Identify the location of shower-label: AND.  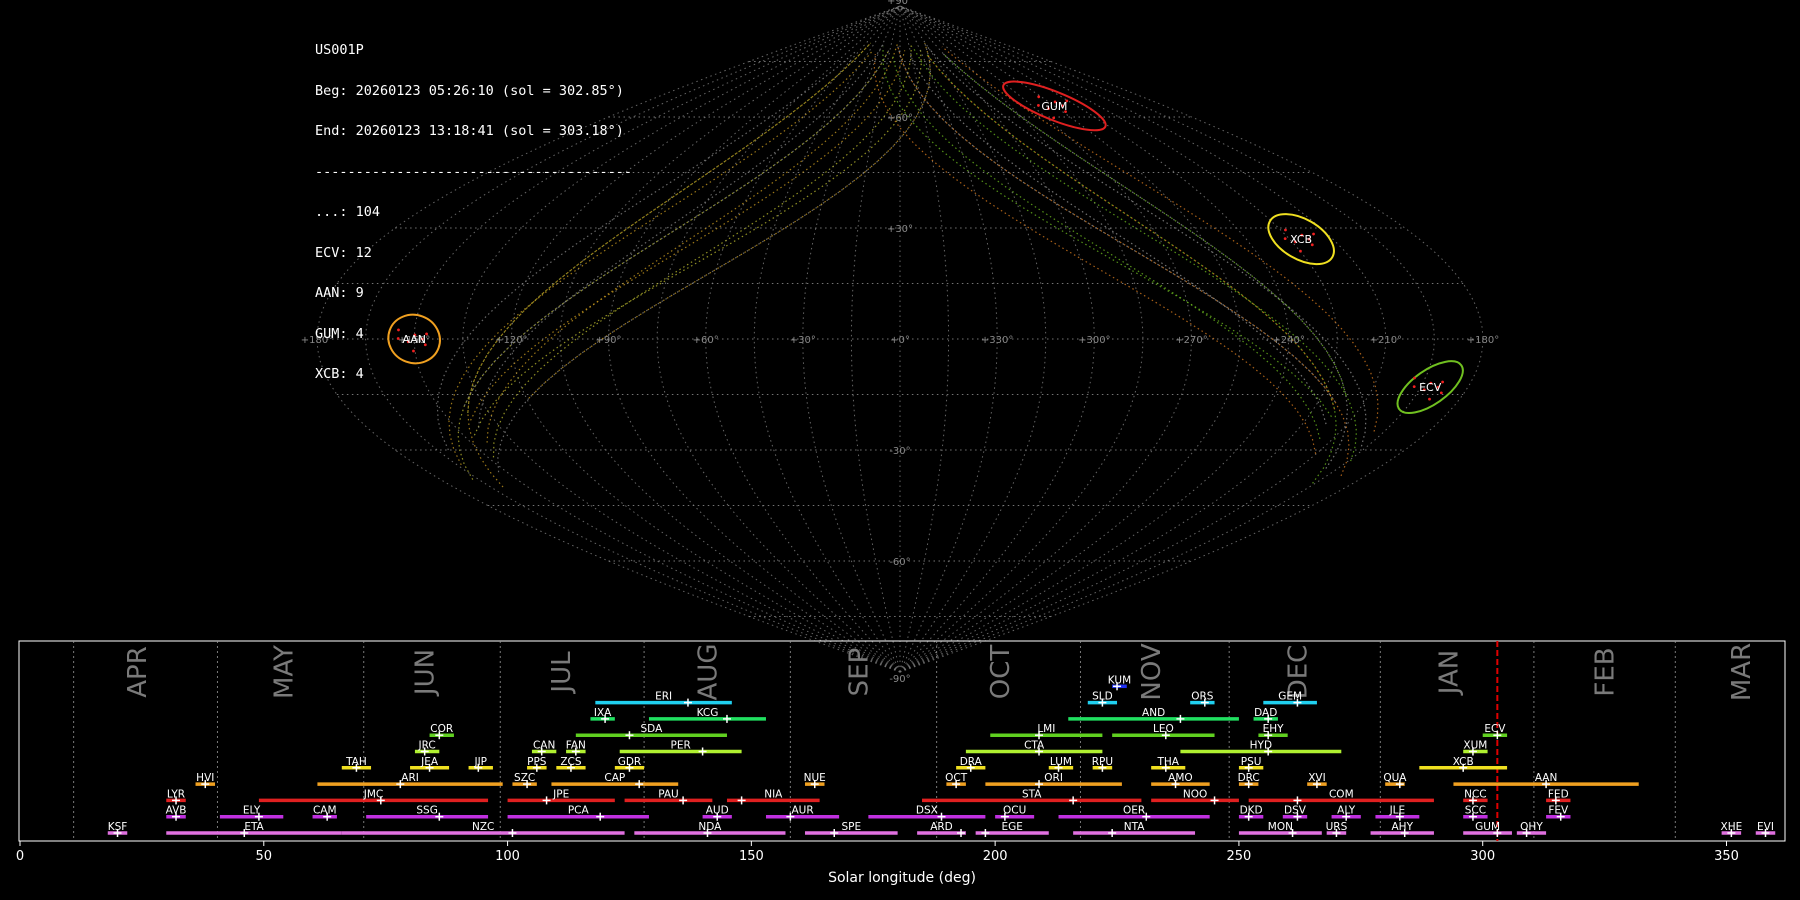
(1153, 713).